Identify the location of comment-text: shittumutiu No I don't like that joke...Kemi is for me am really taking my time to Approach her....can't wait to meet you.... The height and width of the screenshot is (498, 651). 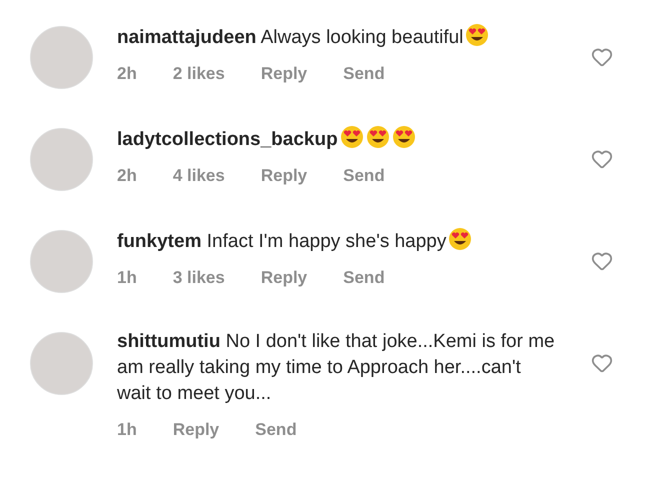
(336, 368).